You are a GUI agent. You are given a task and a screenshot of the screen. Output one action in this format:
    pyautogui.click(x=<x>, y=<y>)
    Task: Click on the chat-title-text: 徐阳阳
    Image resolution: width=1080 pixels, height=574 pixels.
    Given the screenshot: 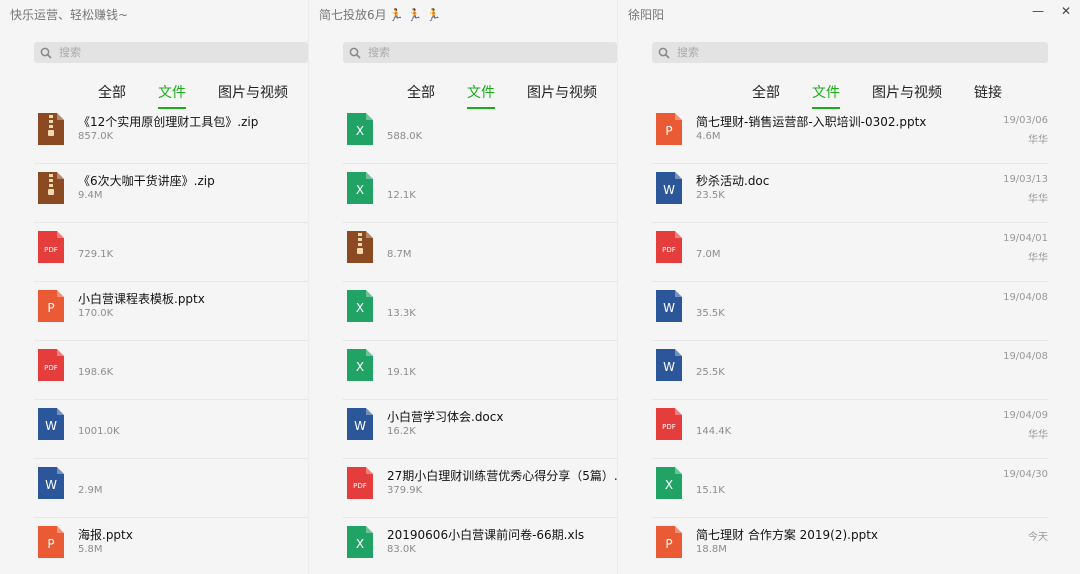 What is the action you would take?
    pyautogui.click(x=646, y=15)
    